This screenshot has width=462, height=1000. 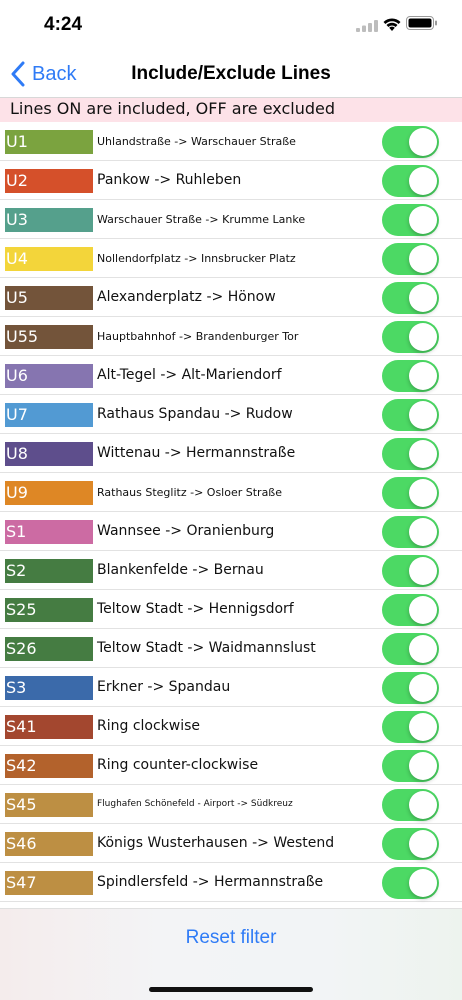 I want to click on route-label: Warschauer Straße -> Krumme Lanke, so click(x=201, y=219).